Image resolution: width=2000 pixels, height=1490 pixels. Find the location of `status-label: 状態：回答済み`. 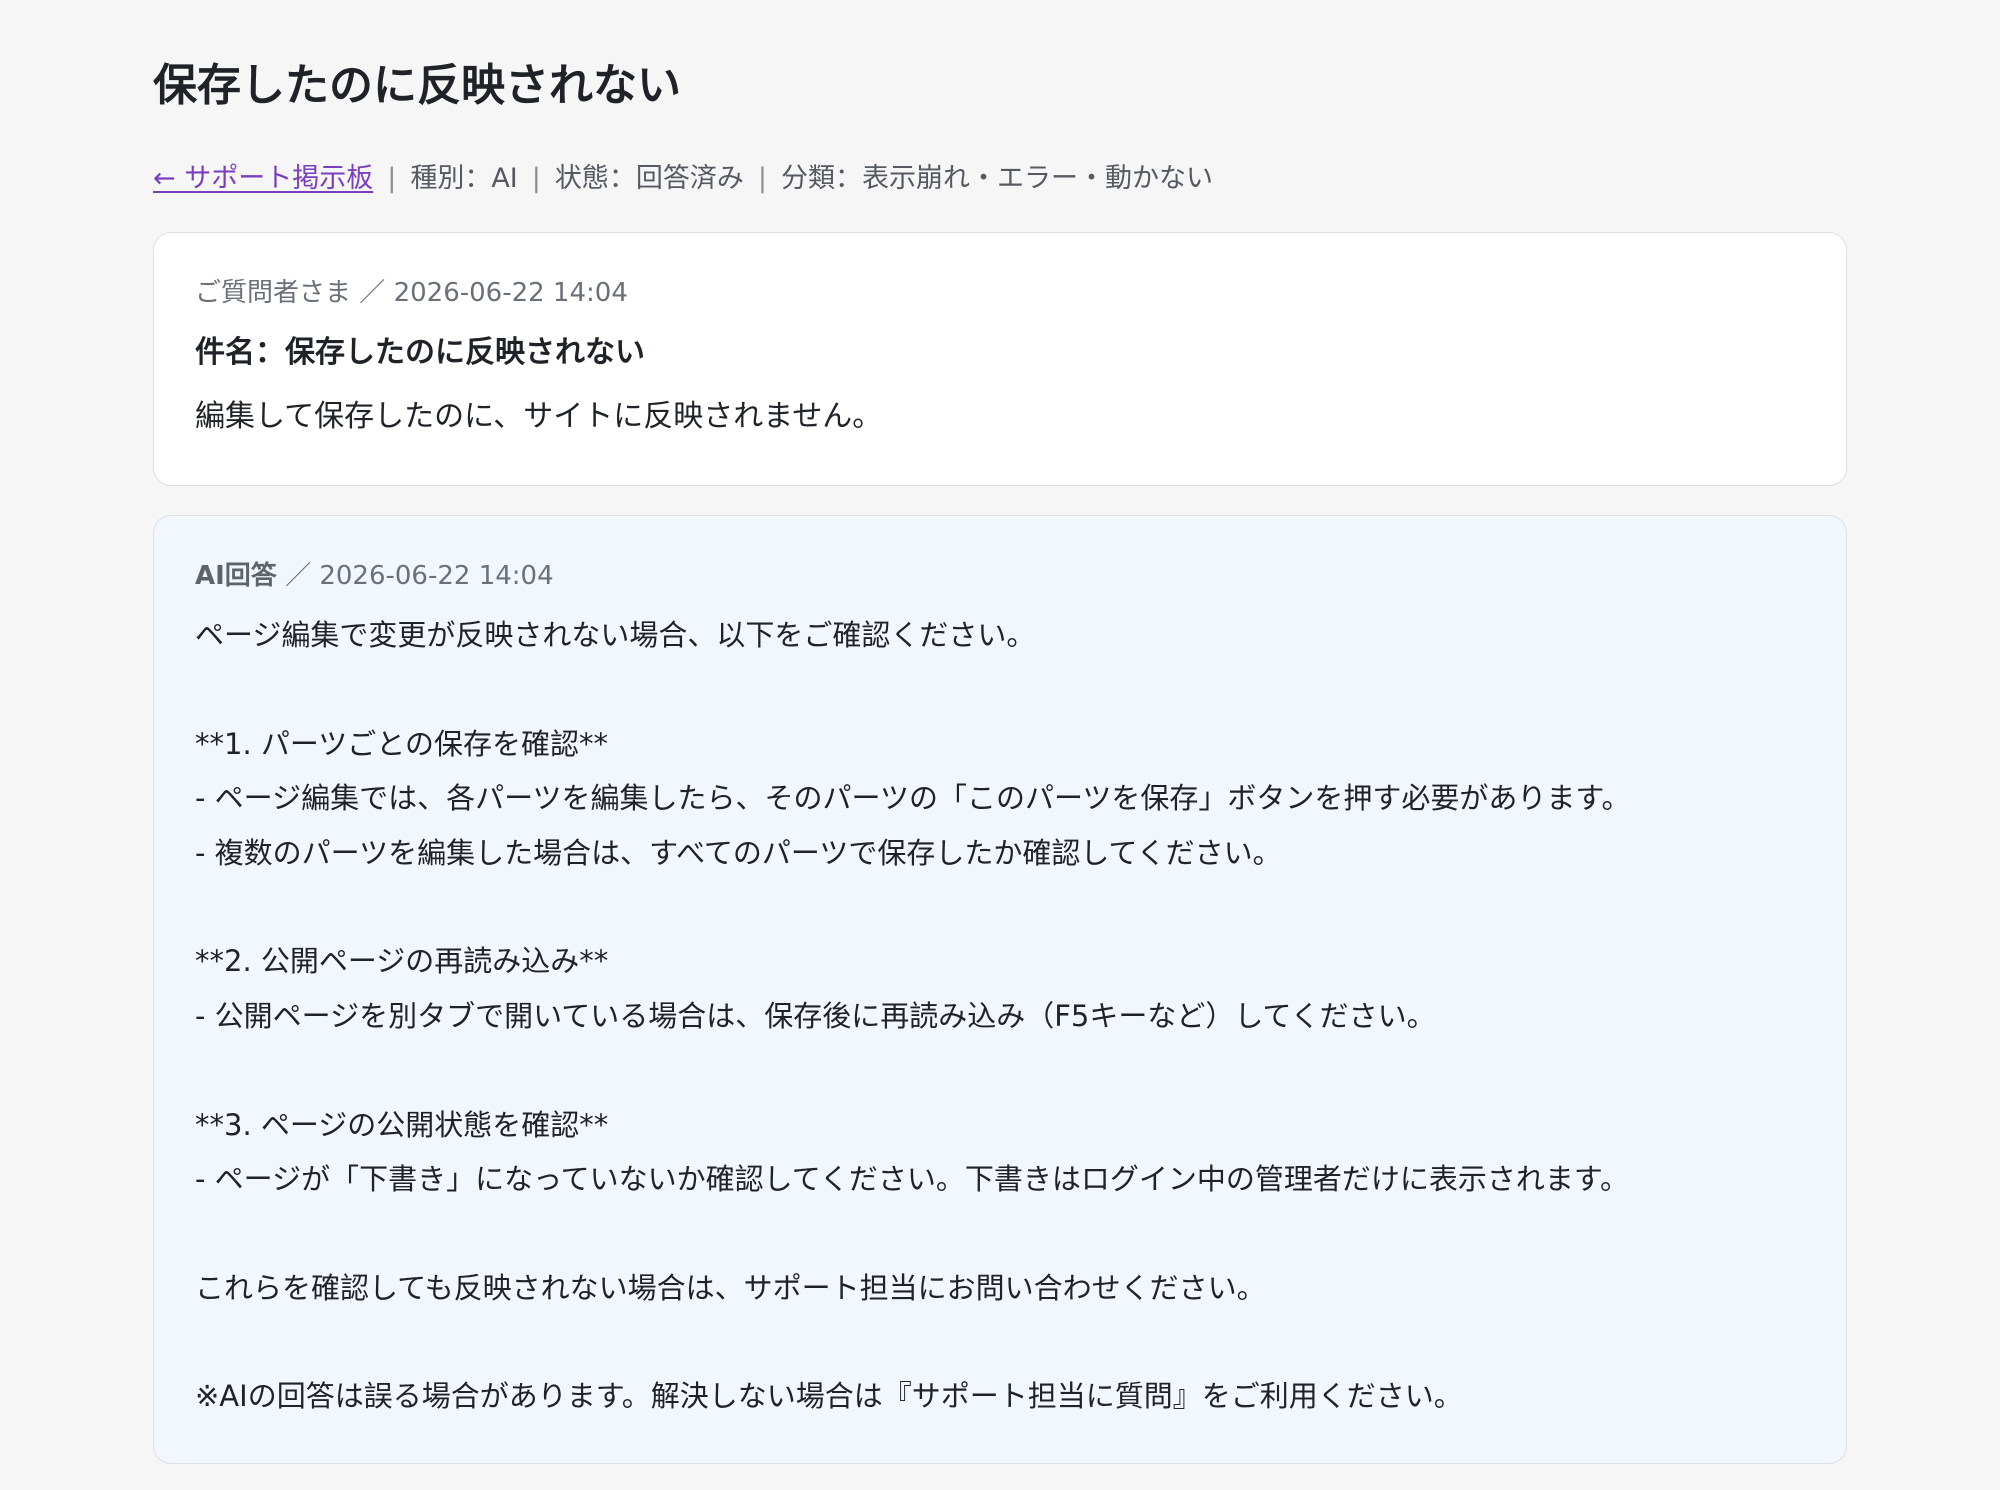

status-label: 状態：回答済み is located at coordinates (649, 178).